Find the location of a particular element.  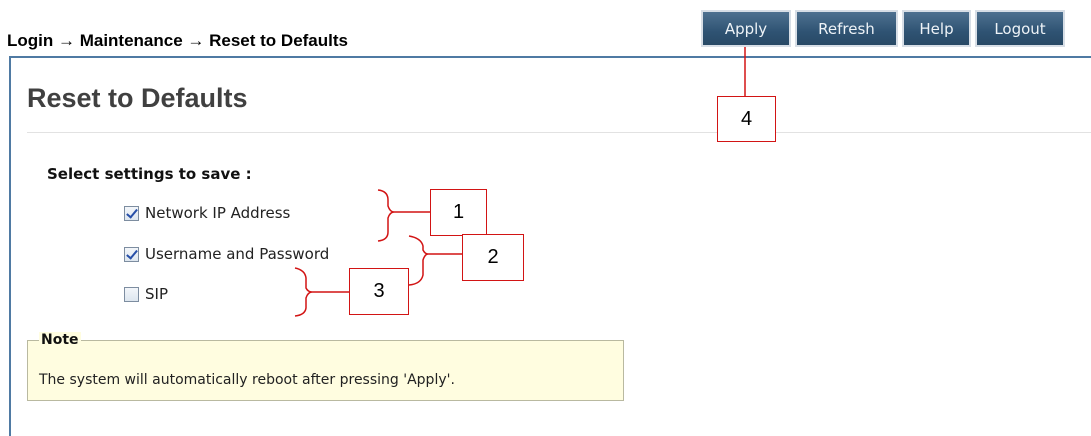

callout-1: 1 is located at coordinates (458, 212).